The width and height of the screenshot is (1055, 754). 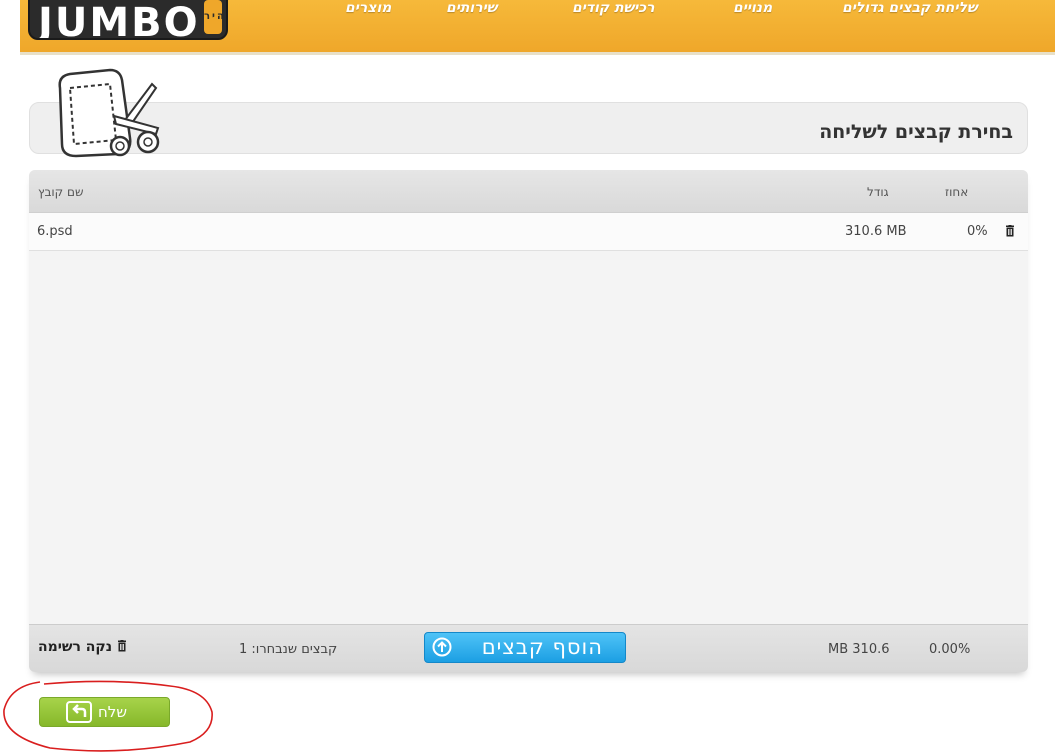 What do you see at coordinates (950, 649) in the screenshot?
I see `total-percent: 0.00%` at bounding box center [950, 649].